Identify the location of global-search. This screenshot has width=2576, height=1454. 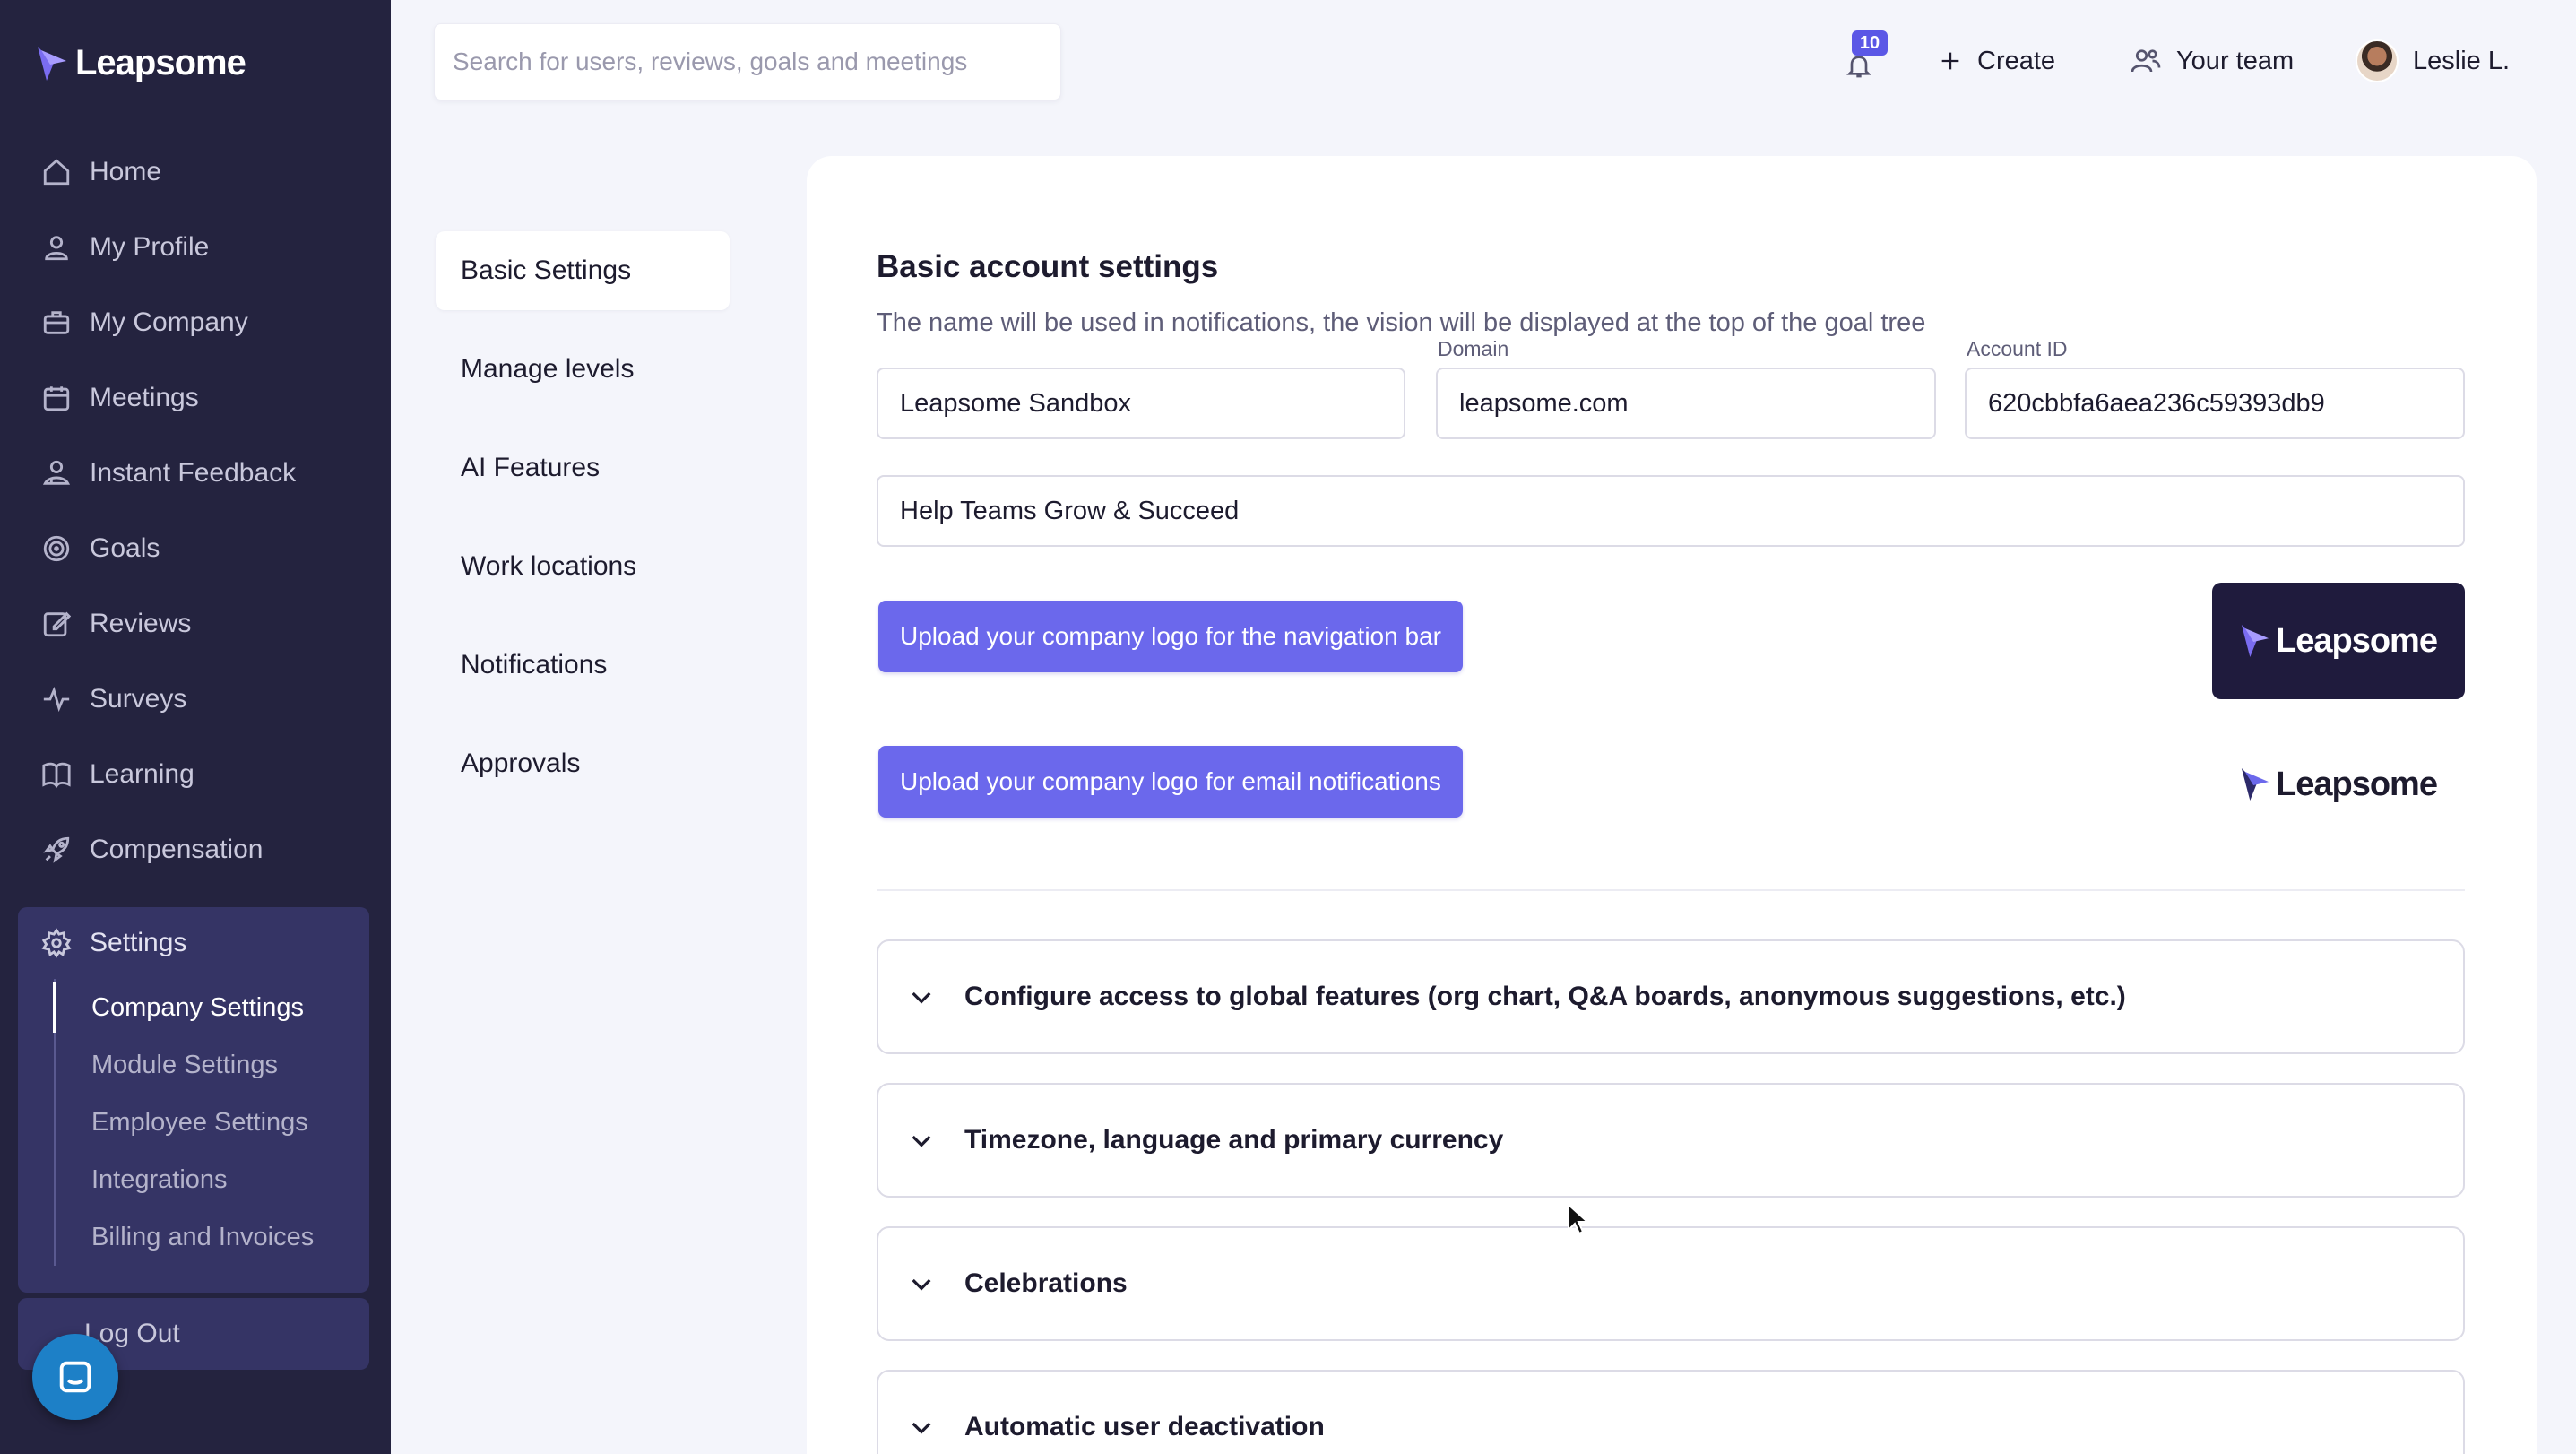
(747, 61).